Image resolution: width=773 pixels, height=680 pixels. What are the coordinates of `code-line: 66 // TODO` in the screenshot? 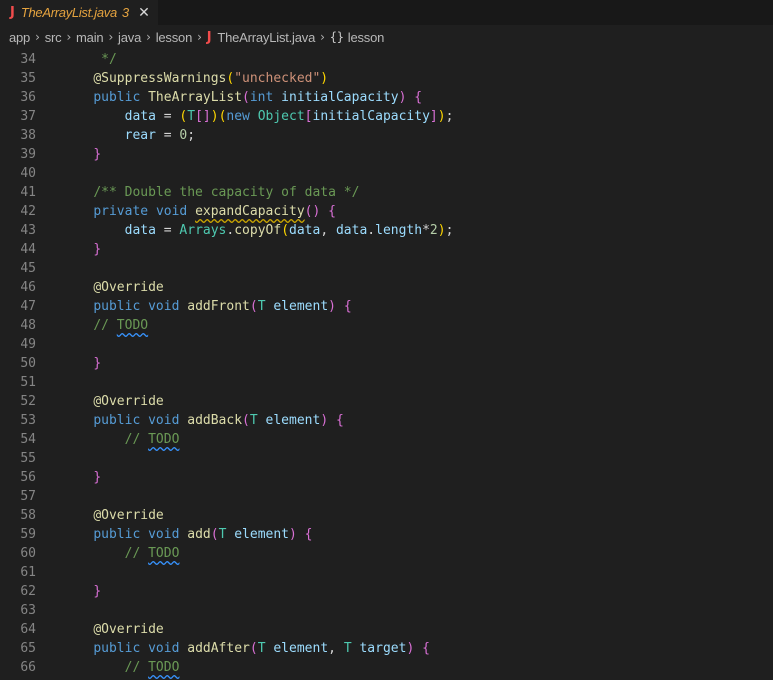 It's located at (386, 667).